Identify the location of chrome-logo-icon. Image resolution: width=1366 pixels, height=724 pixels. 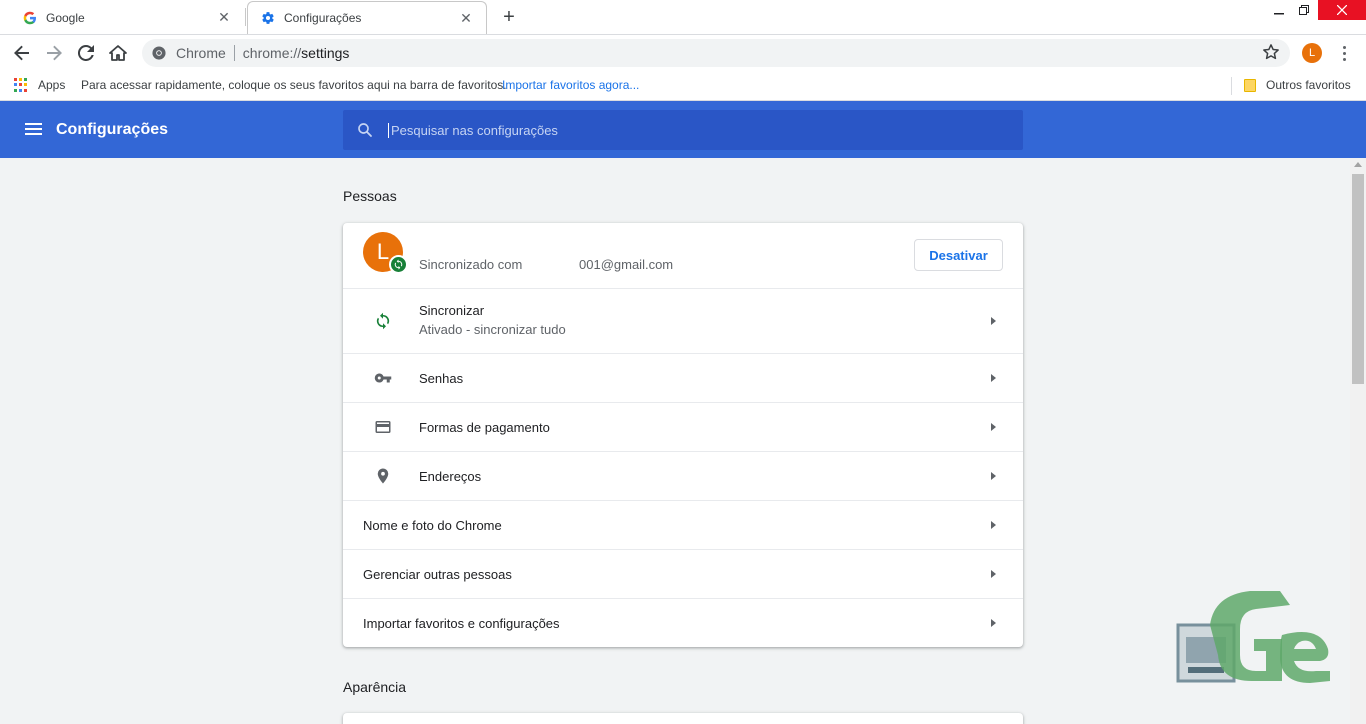
(159, 53).